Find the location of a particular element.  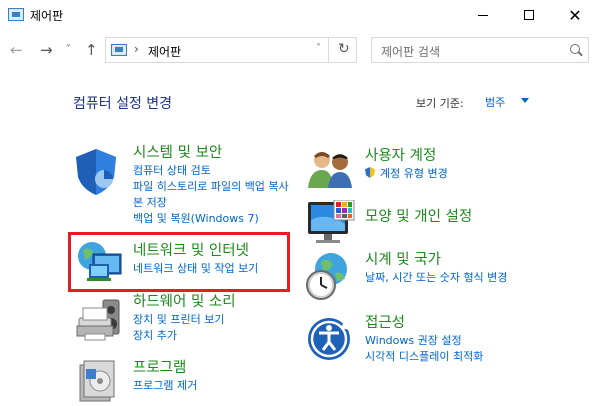

back-button: ← is located at coordinates (16, 50).